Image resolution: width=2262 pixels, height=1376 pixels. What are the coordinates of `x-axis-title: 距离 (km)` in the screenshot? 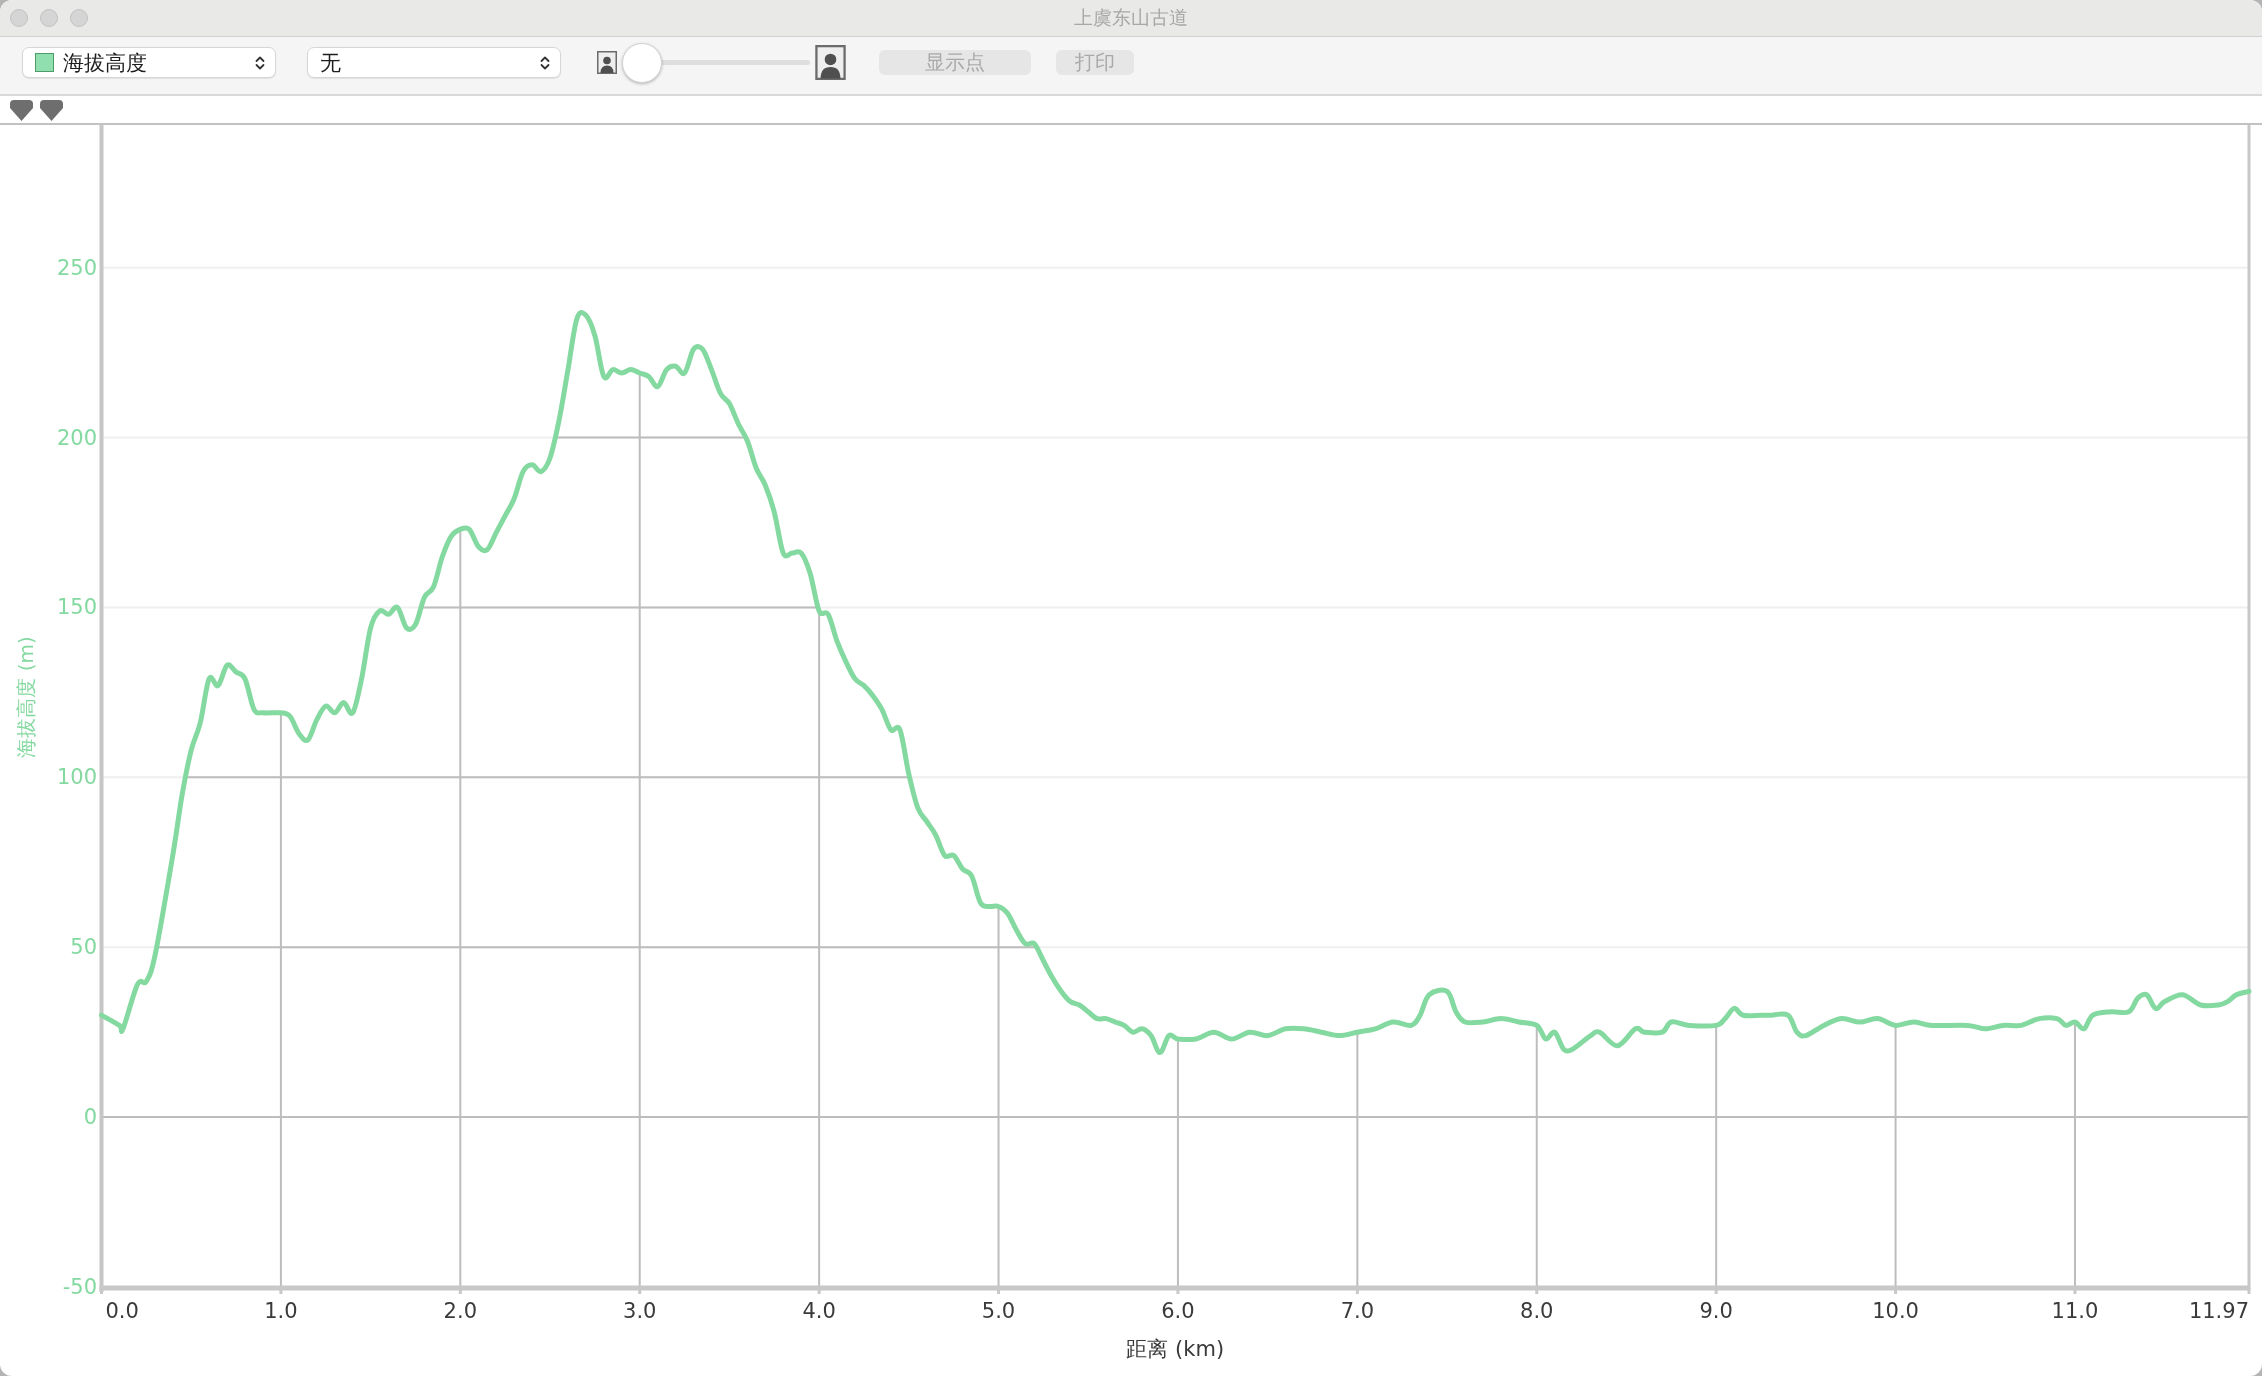 It's located at (1175, 1349).